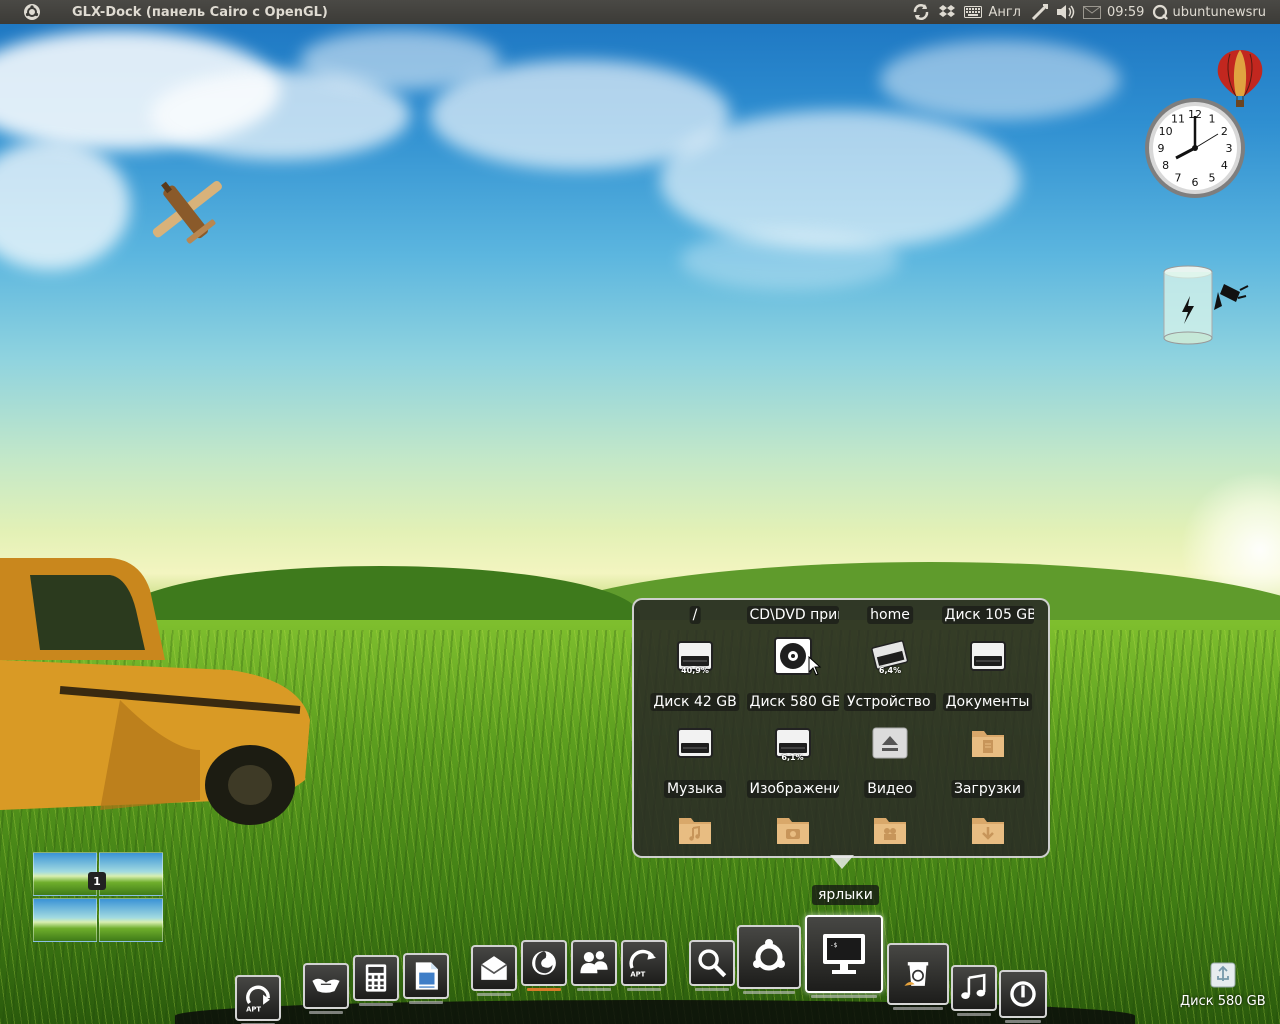 Image resolution: width=1280 pixels, height=1024 pixels. What do you see at coordinates (695, 670) in the screenshot?
I see `disk-usage-label: 40,9%` at bounding box center [695, 670].